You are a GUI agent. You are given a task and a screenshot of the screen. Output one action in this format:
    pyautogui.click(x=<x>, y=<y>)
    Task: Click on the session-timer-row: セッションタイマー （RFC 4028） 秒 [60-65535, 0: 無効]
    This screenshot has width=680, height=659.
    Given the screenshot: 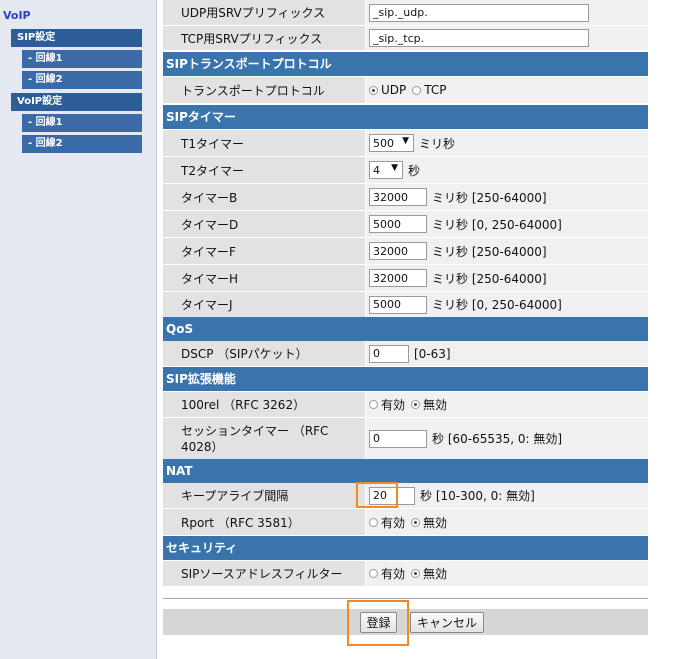 What is the action you would take?
    pyautogui.click(x=405, y=438)
    